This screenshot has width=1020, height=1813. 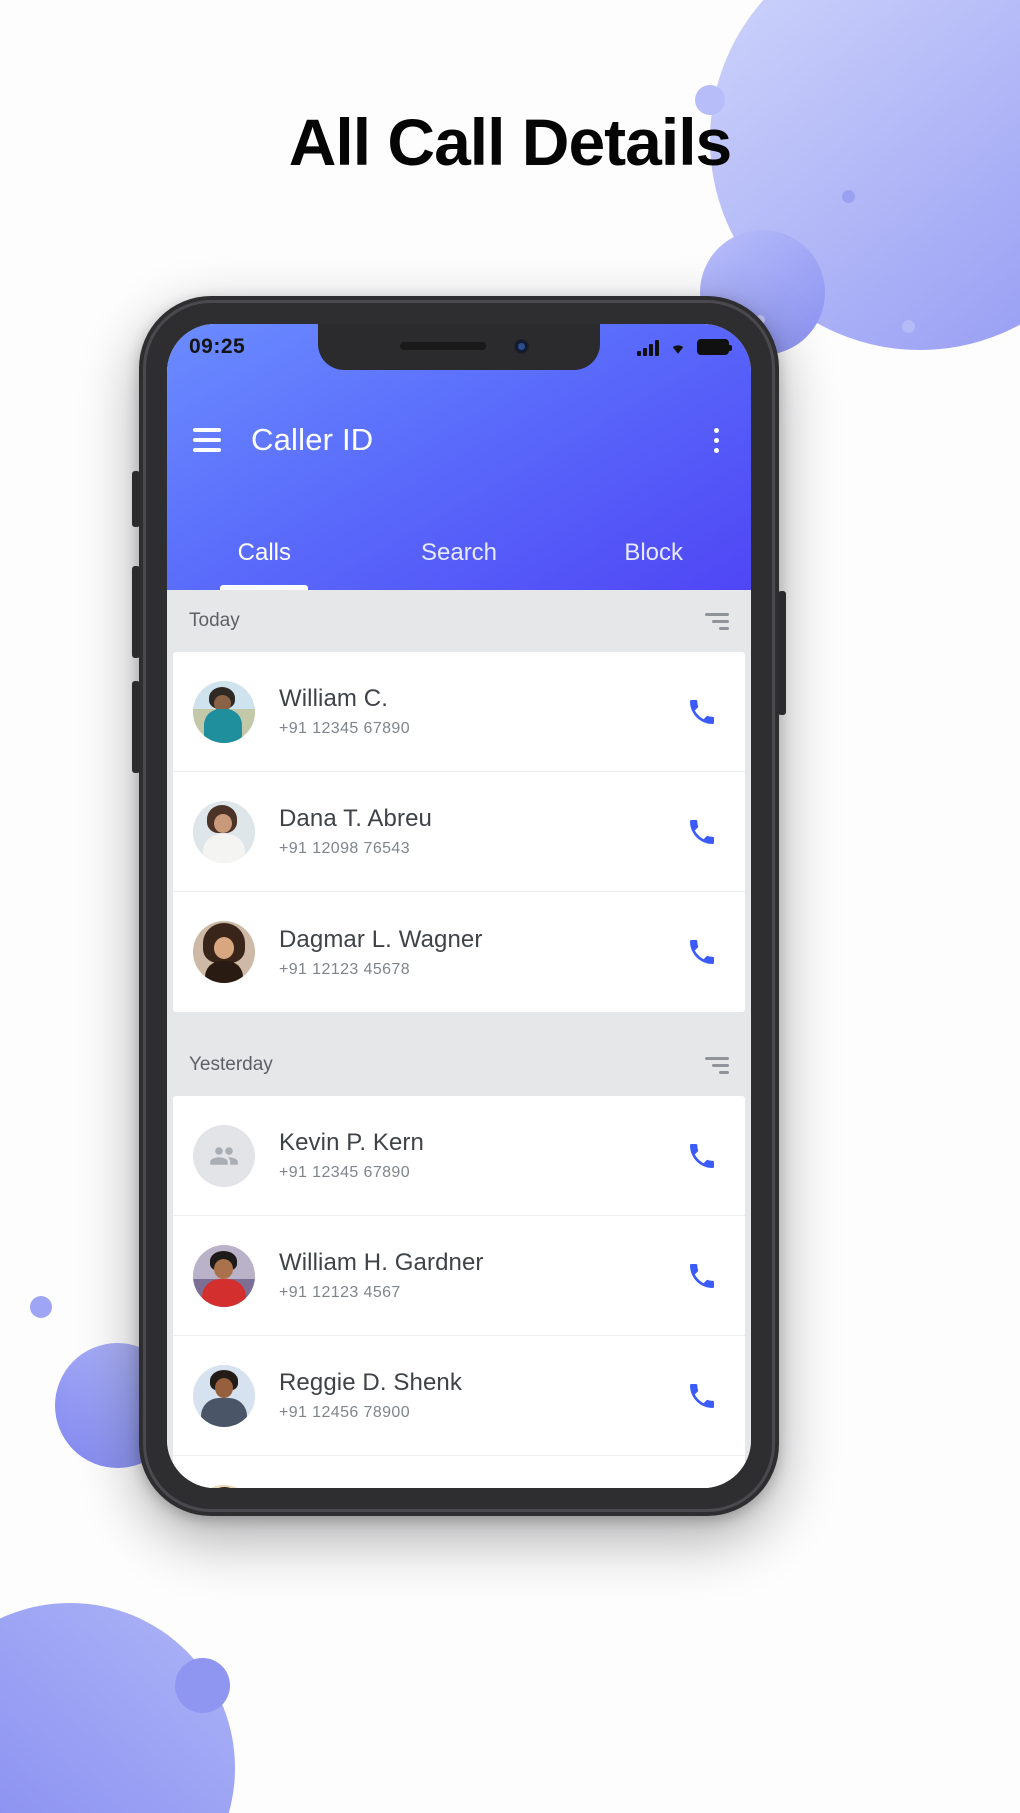 What do you see at coordinates (207, 440) in the screenshot?
I see `hamburger-menu-icon` at bounding box center [207, 440].